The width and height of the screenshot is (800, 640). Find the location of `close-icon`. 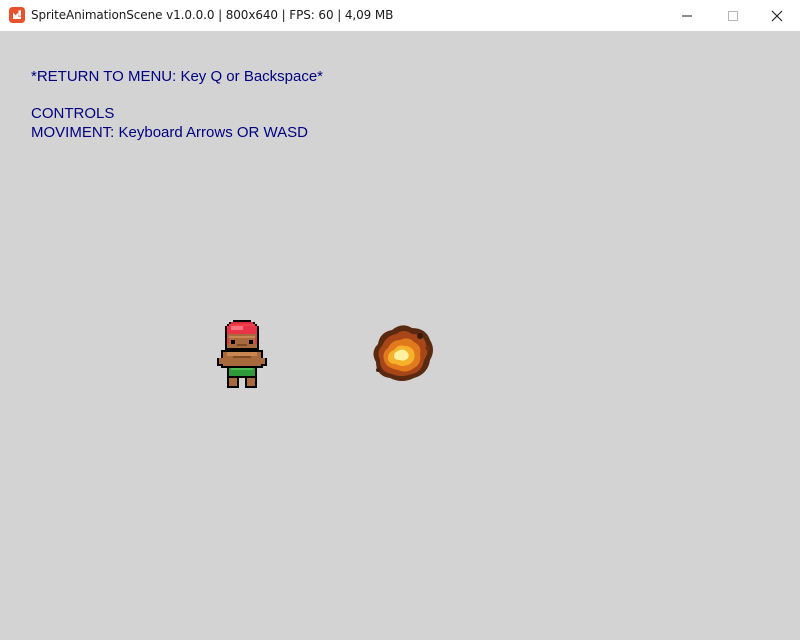

close-icon is located at coordinates (777, 16).